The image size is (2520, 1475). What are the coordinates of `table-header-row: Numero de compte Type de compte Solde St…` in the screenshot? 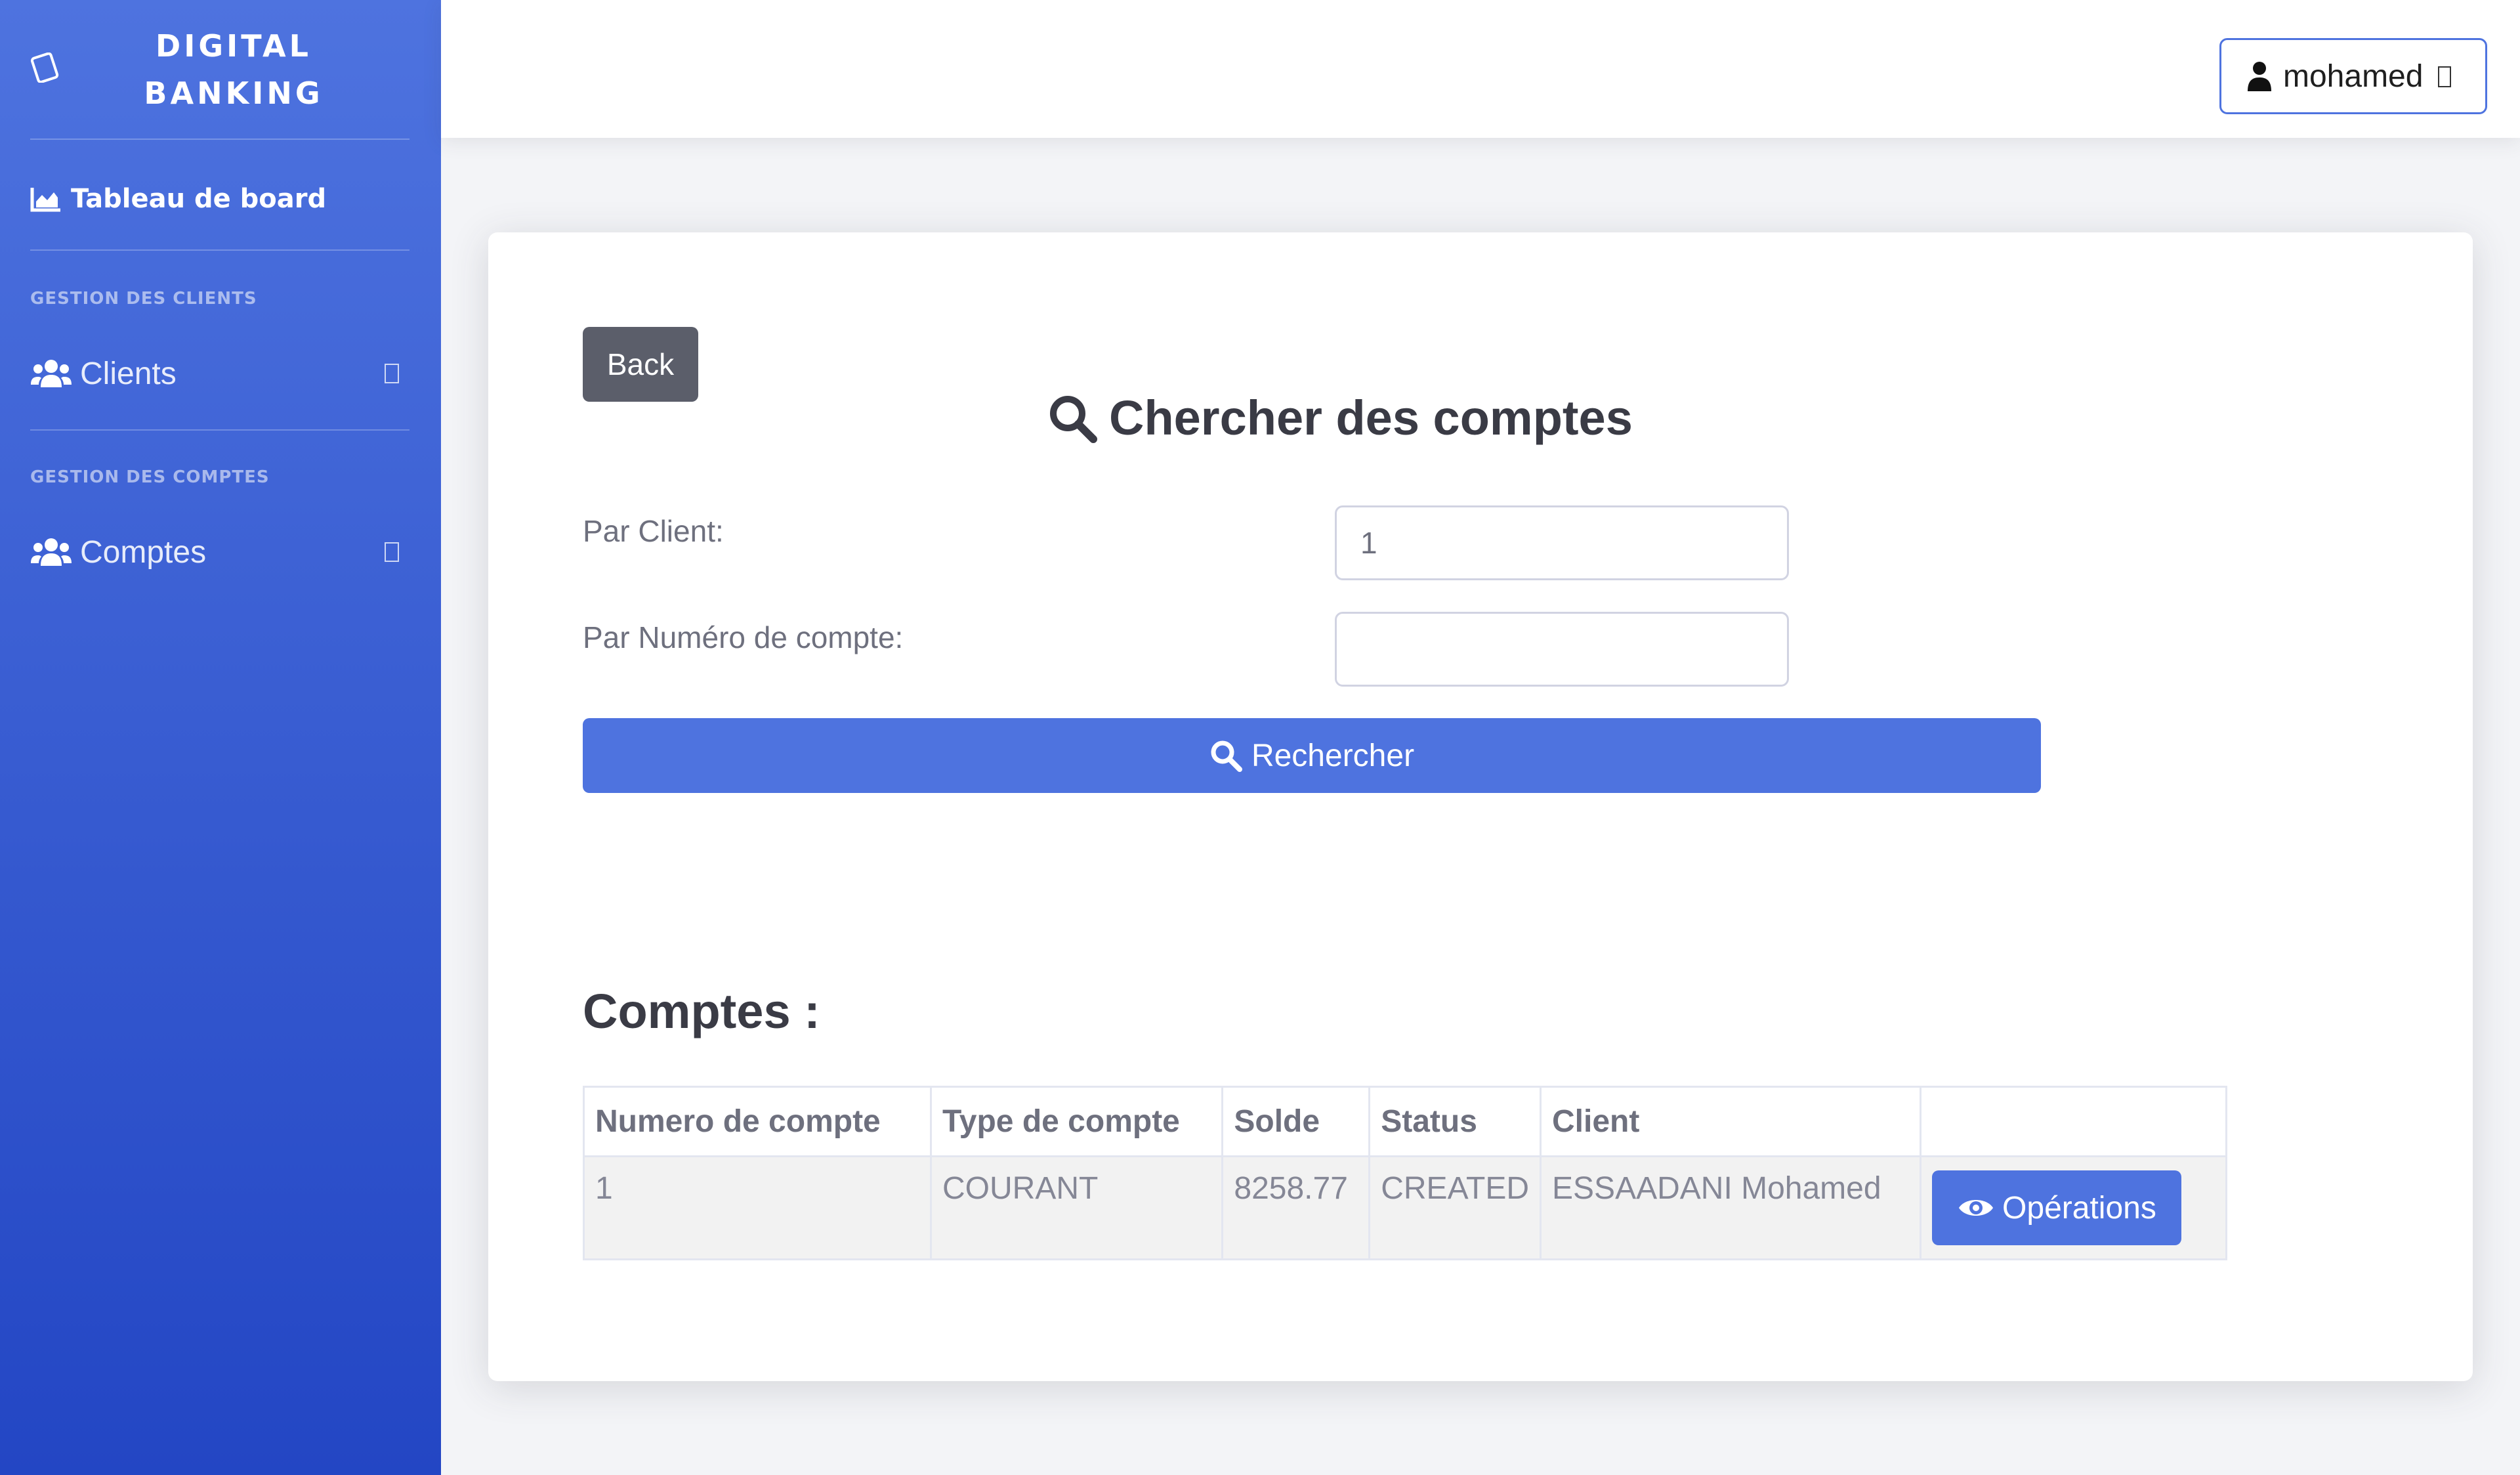 It's located at (1404, 1121).